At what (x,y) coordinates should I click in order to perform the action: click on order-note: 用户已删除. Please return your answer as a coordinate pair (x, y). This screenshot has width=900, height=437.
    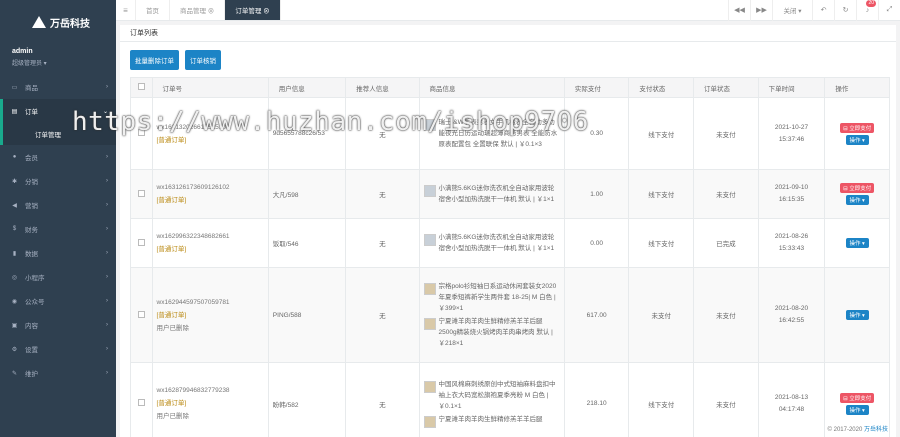
    Looking at the image, I should click on (173, 328).